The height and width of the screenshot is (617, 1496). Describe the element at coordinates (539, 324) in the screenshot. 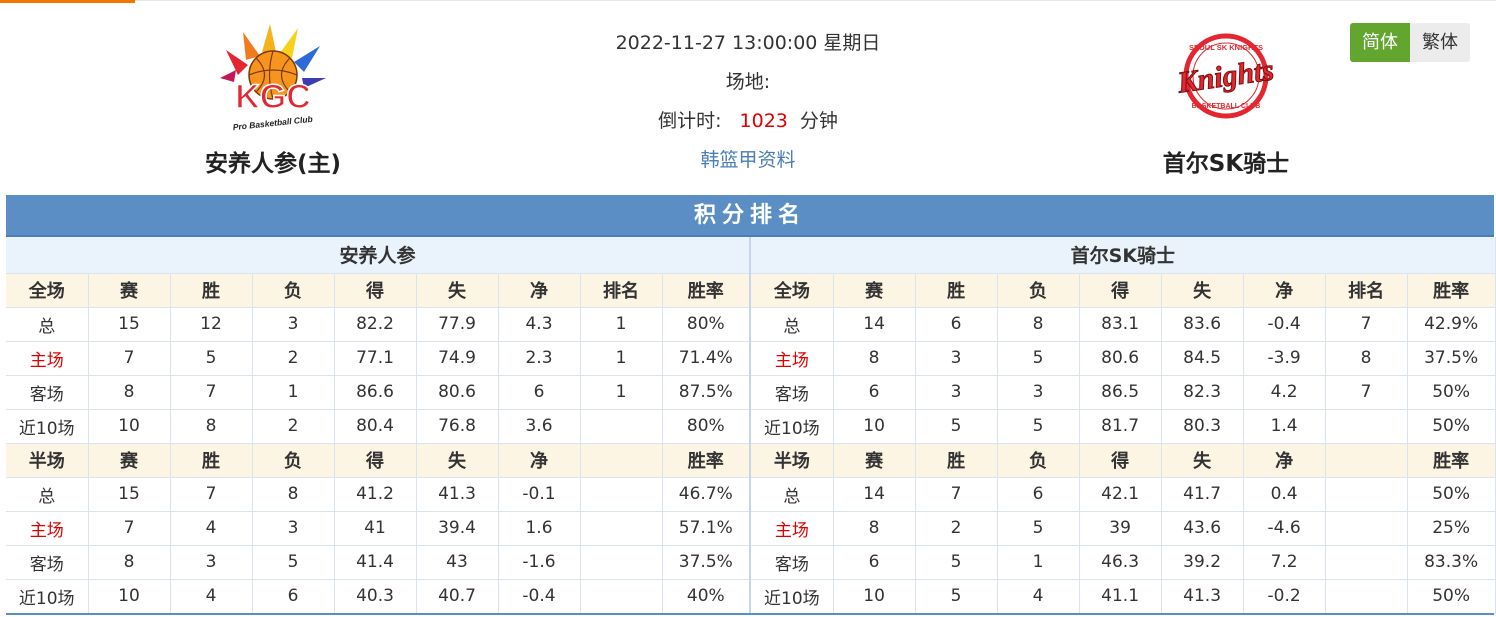

I see `table-cell: 4.3` at that location.